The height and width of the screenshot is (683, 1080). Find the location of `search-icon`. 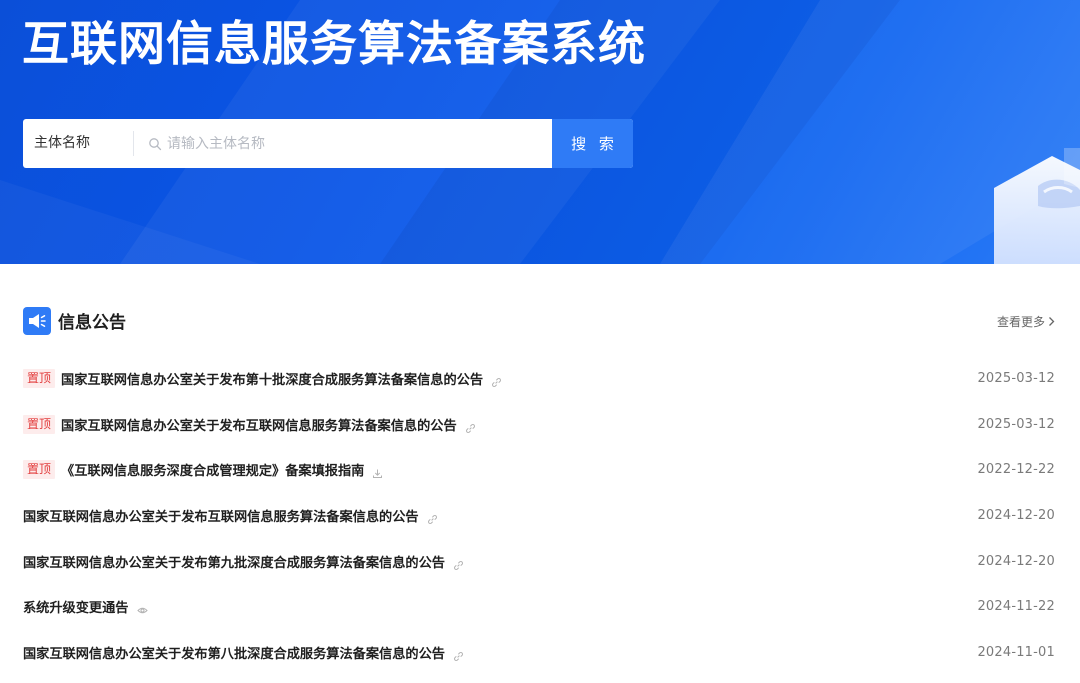

search-icon is located at coordinates (155, 143).